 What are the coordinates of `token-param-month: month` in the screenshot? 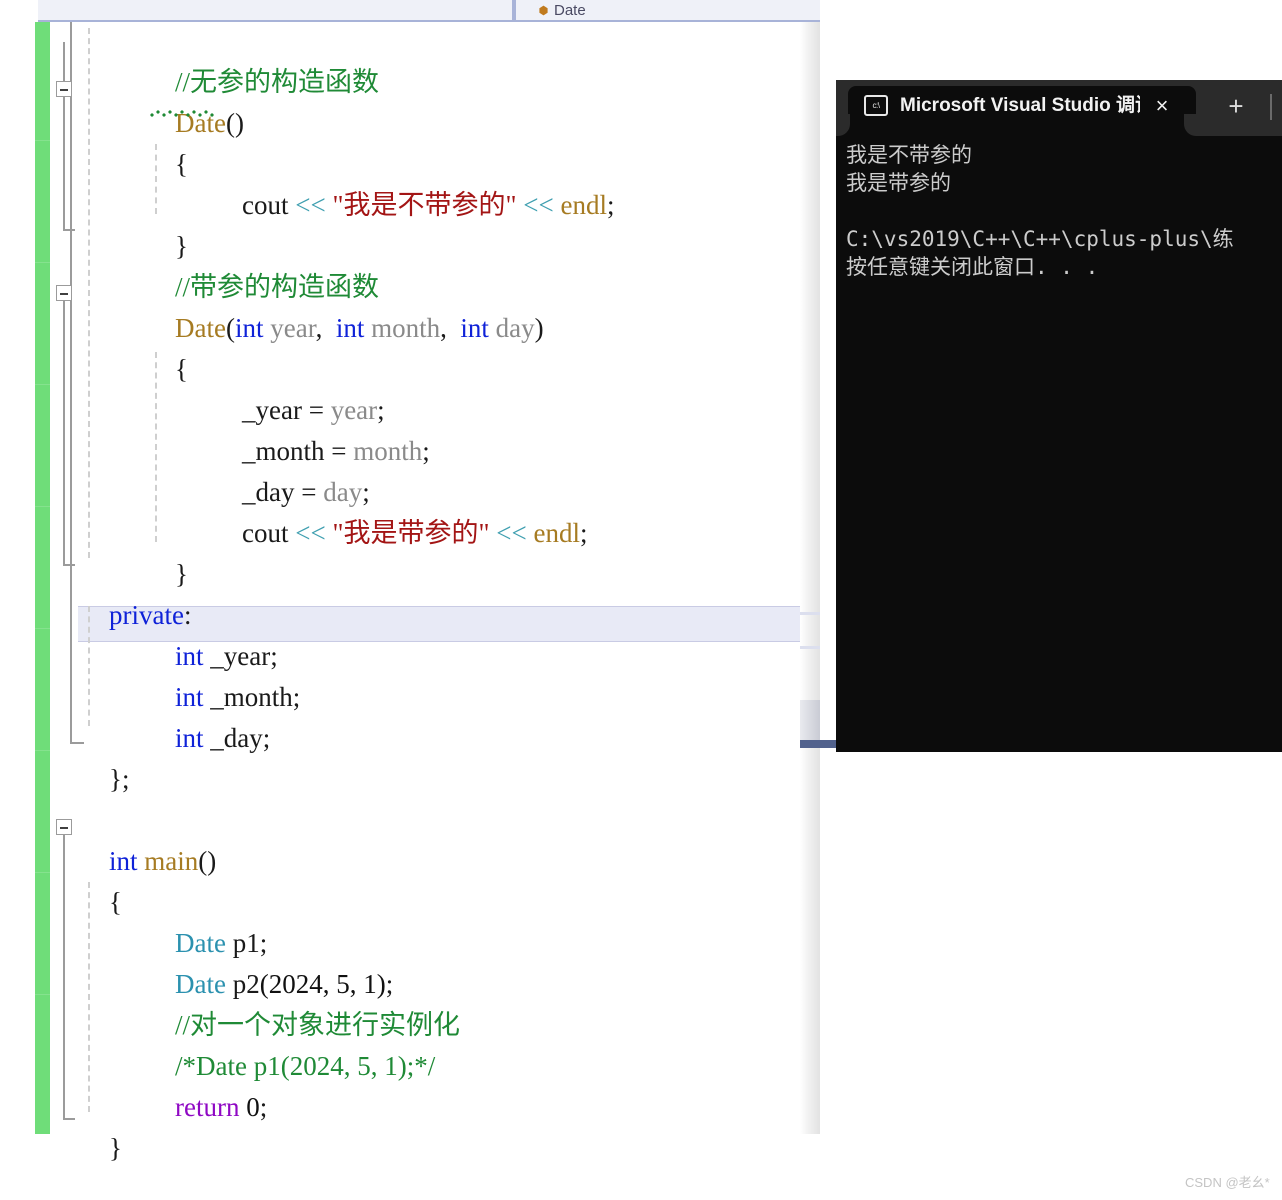 It's located at (406, 328).